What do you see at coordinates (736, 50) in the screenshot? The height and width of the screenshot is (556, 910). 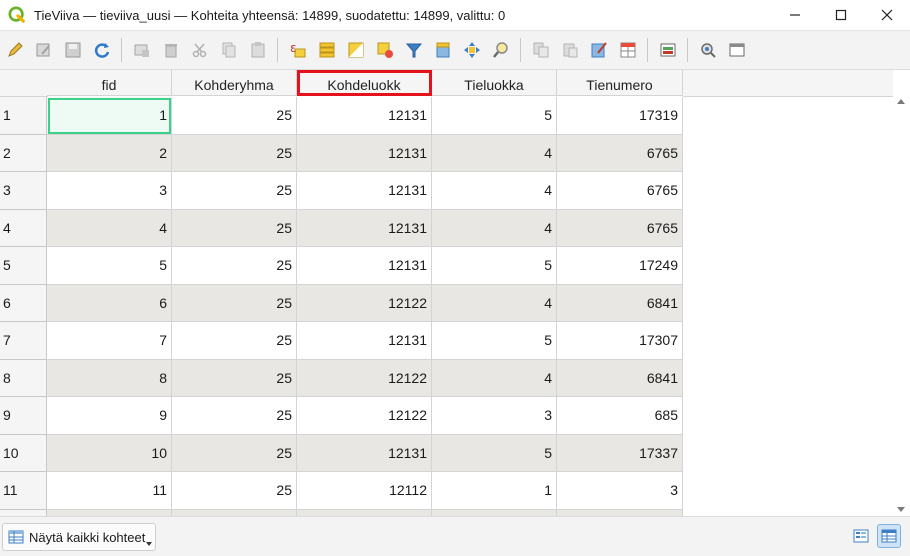 I see `organize-columns-button` at bounding box center [736, 50].